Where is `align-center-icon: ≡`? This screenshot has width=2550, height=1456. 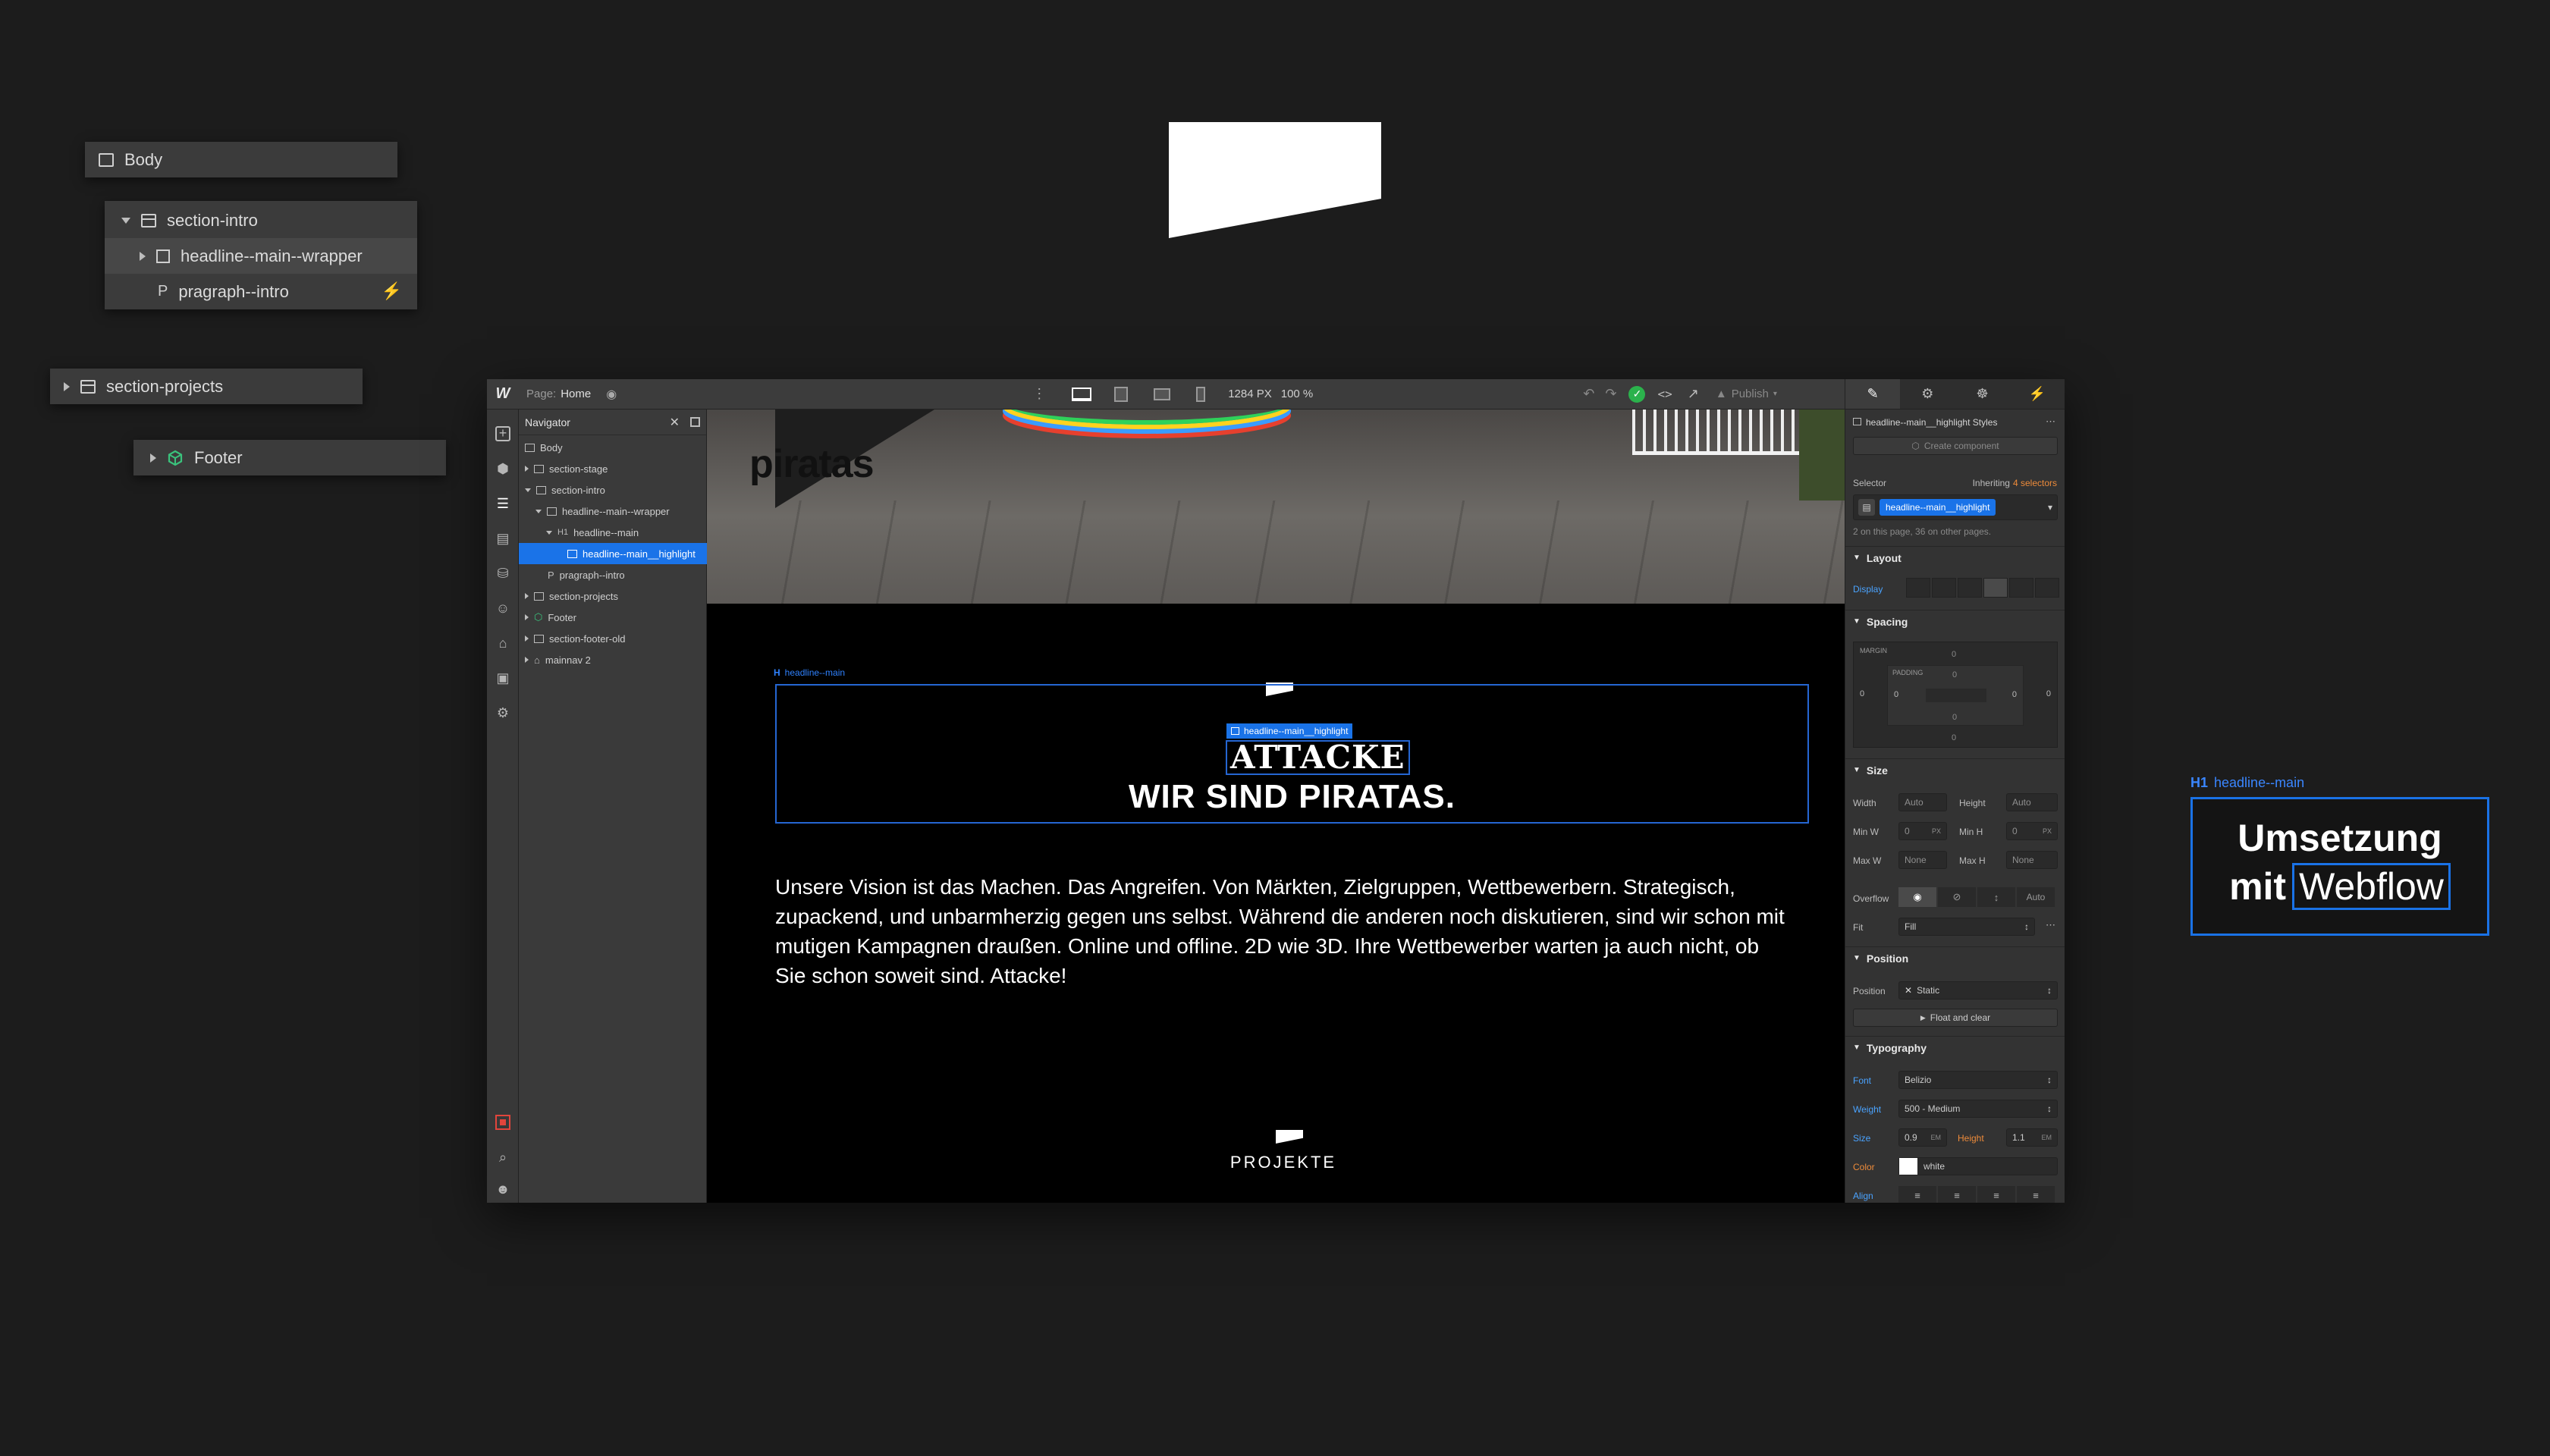
align-center-icon: ≡ is located at coordinates (1957, 1194).